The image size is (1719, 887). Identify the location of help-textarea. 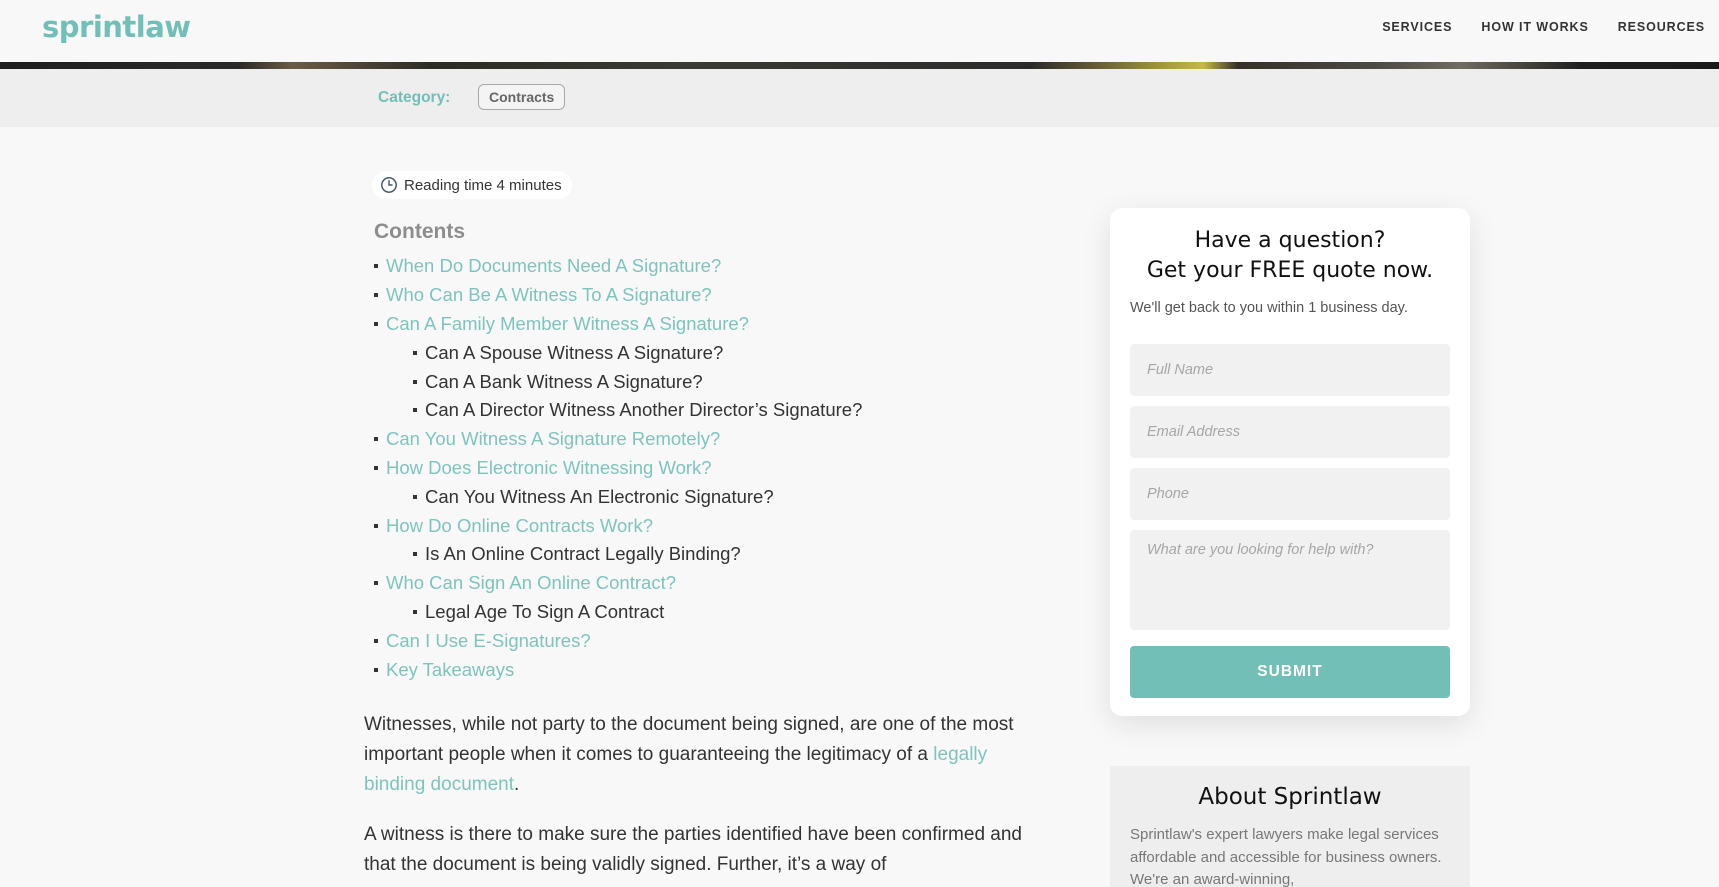
(1290, 580).